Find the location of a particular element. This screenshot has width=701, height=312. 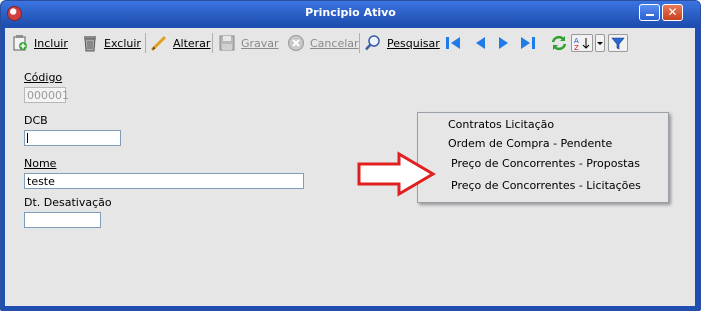

desativacao-label: Dt. Desativação is located at coordinates (68, 202).